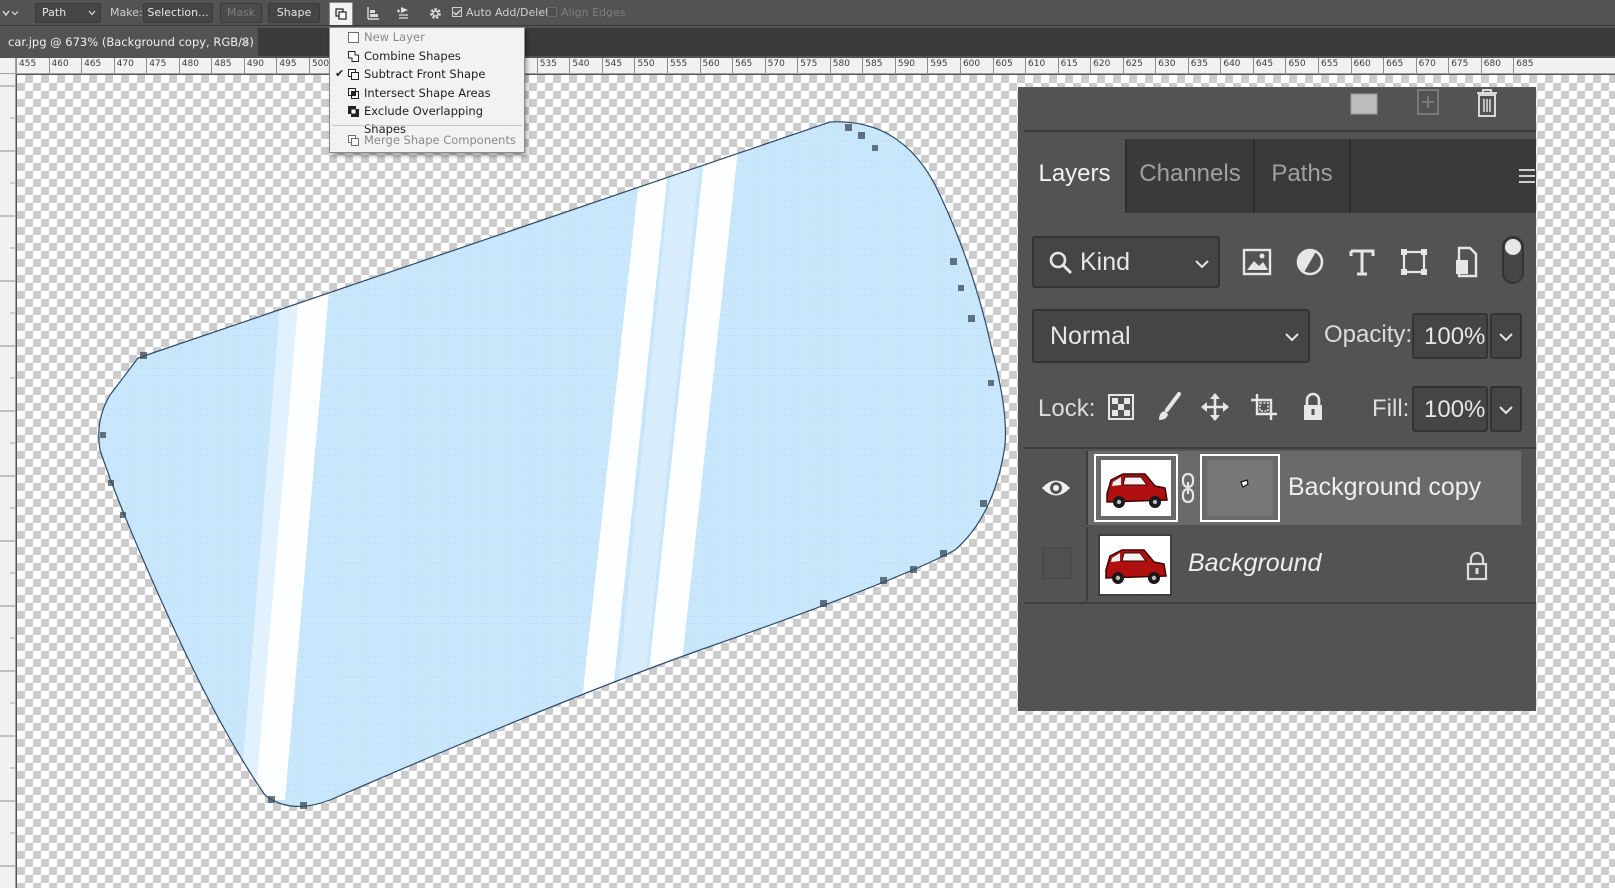 This screenshot has height=888, width=1615. What do you see at coordinates (552, 12) in the screenshot?
I see `checkbox-unchecked-icon` at bounding box center [552, 12].